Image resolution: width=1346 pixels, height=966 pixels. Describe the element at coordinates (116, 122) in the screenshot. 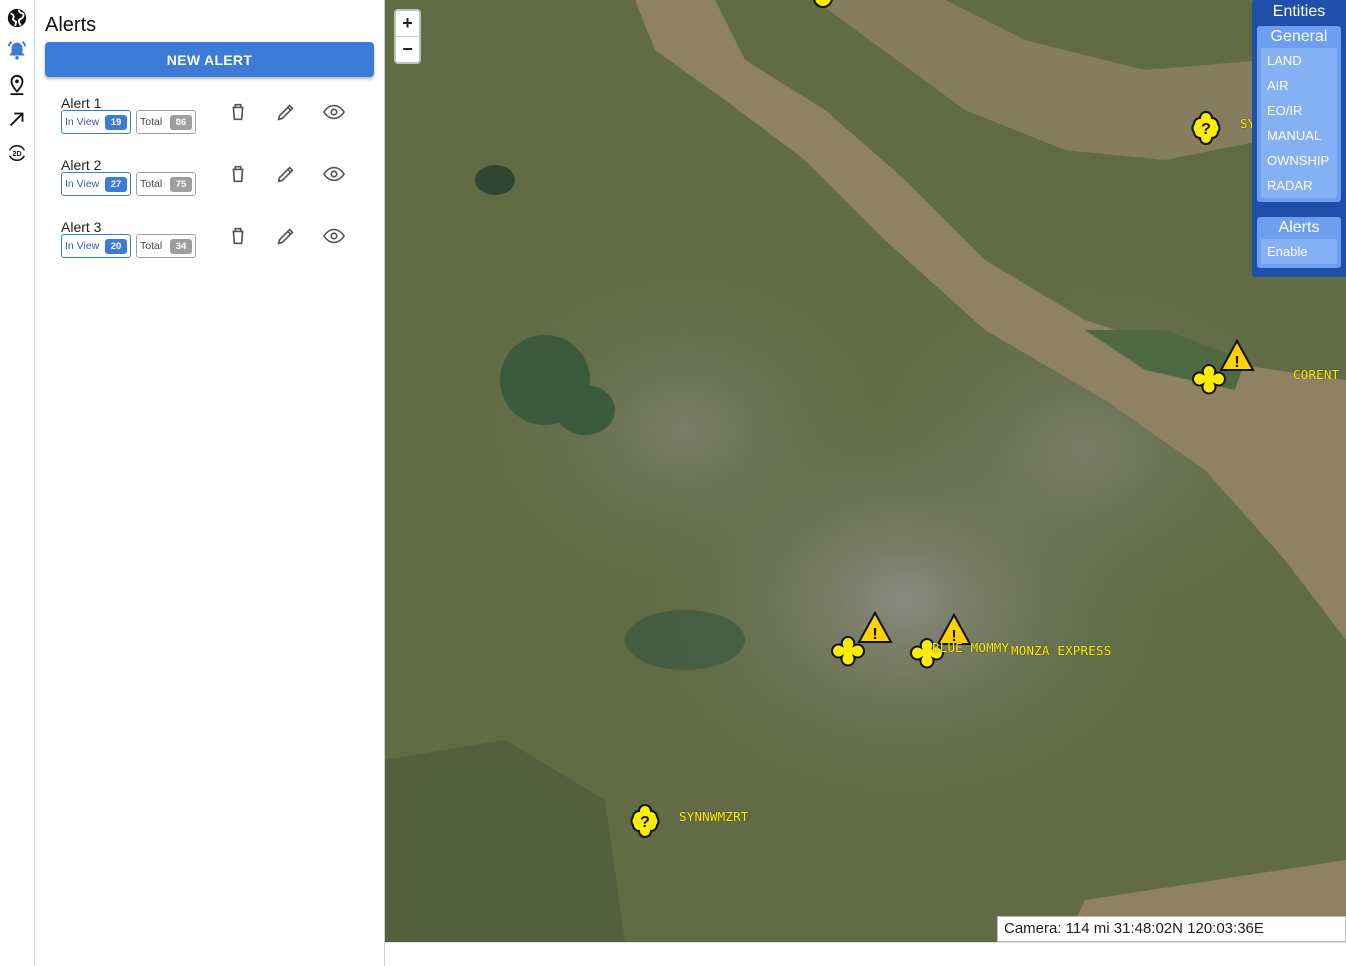

I see `in-view-count: 19` at that location.